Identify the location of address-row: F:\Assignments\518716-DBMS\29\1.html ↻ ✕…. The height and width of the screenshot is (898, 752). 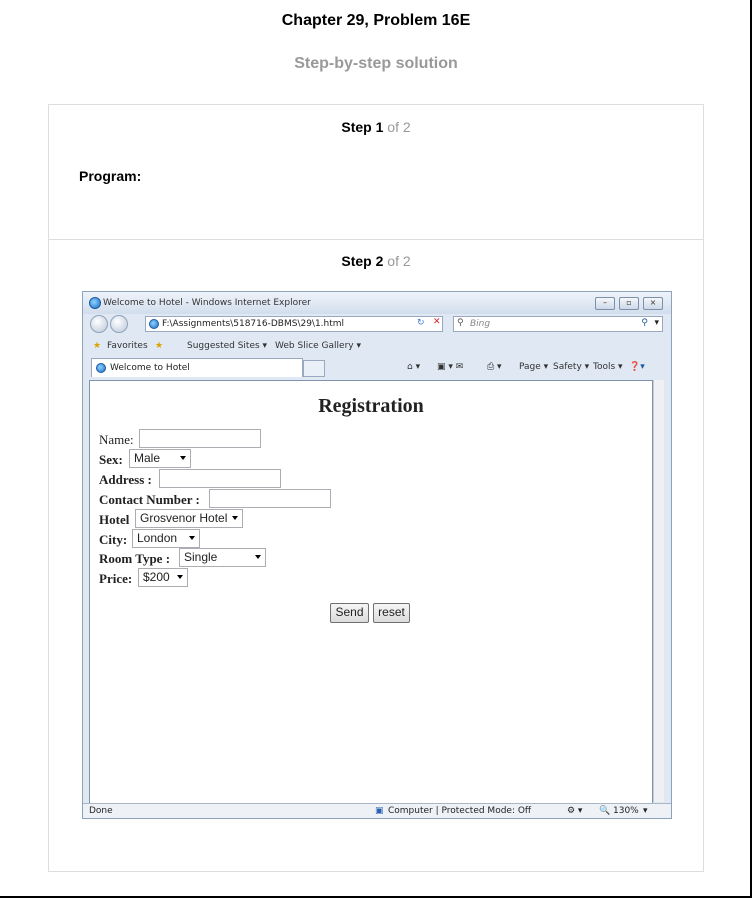
(377, 324).